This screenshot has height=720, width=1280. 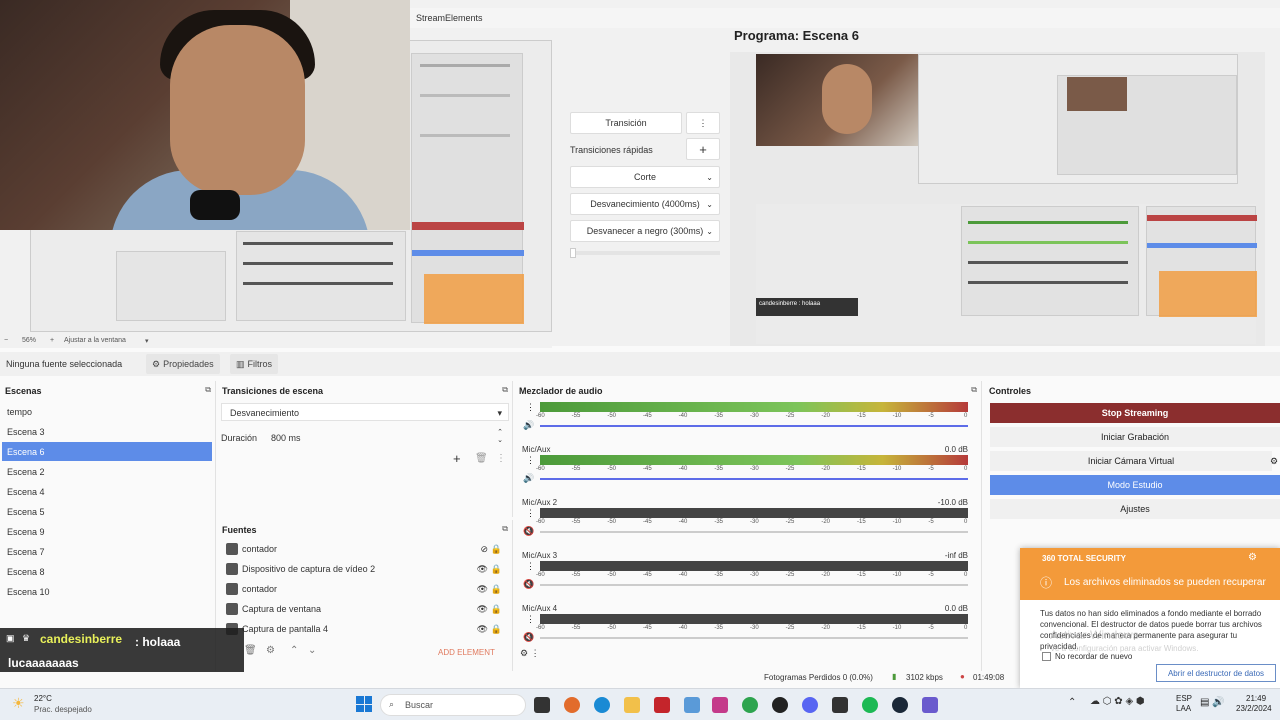 What do you see at coordinates (645, 231) in the screenshot?
I see `quick-transition-2: Desvanecer a negro (300ms) ⌄` at bounding box center [645, 231].